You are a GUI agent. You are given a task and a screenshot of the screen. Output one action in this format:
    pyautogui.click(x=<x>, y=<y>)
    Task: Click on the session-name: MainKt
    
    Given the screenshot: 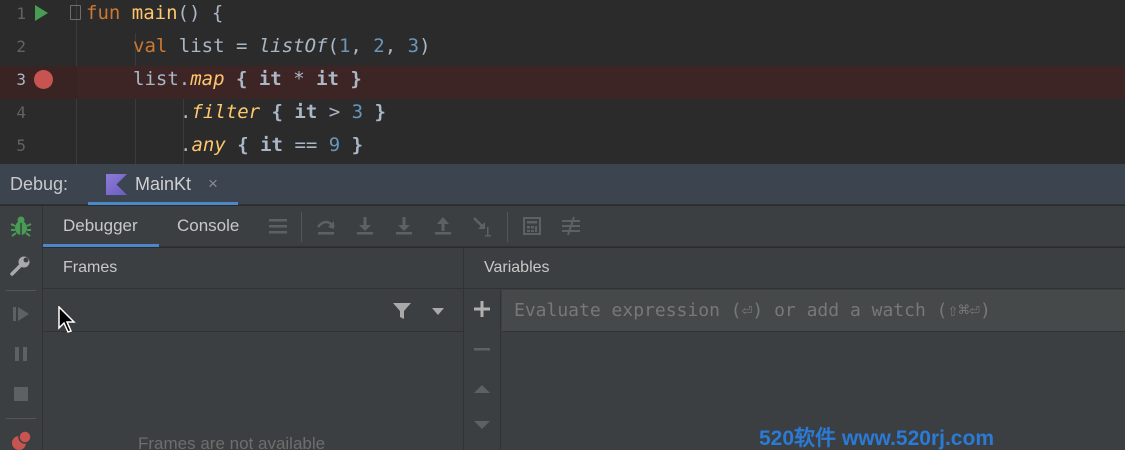 What is the action you would take?
    pyautogui.click(x=163, y=184)
    